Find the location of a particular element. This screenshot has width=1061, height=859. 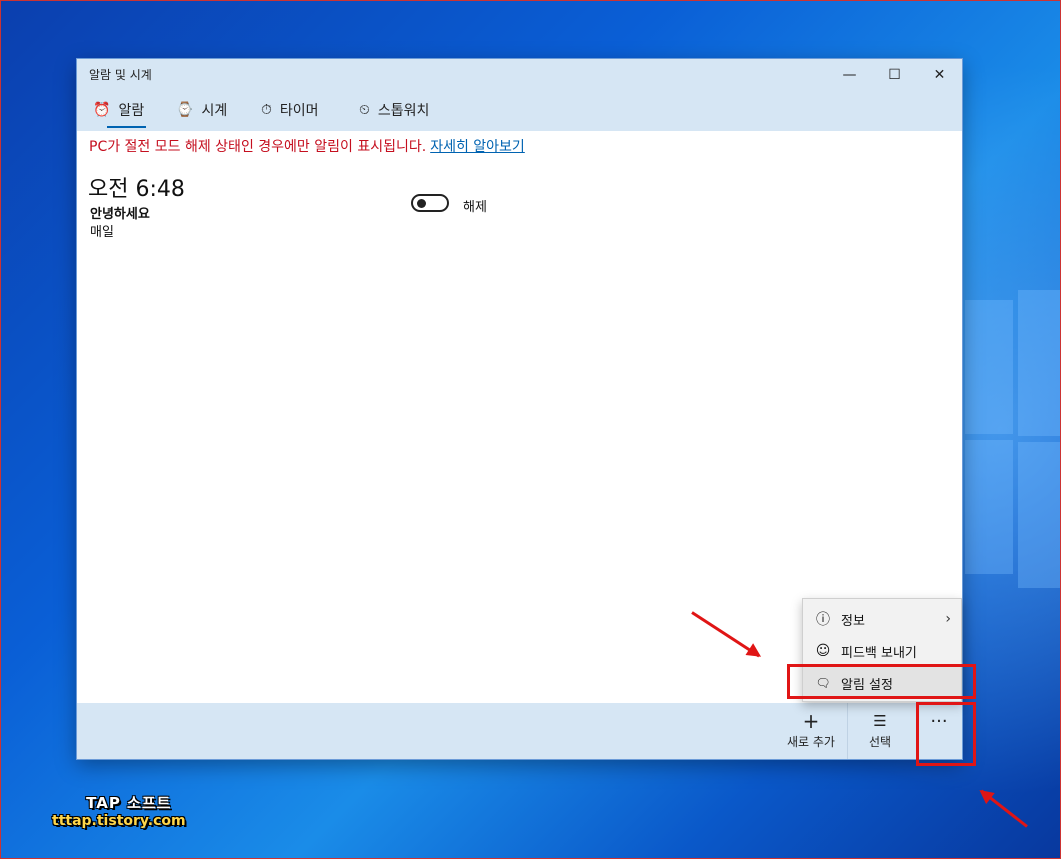

menu-item-label: 정보 is located at coordinates (853, 621).